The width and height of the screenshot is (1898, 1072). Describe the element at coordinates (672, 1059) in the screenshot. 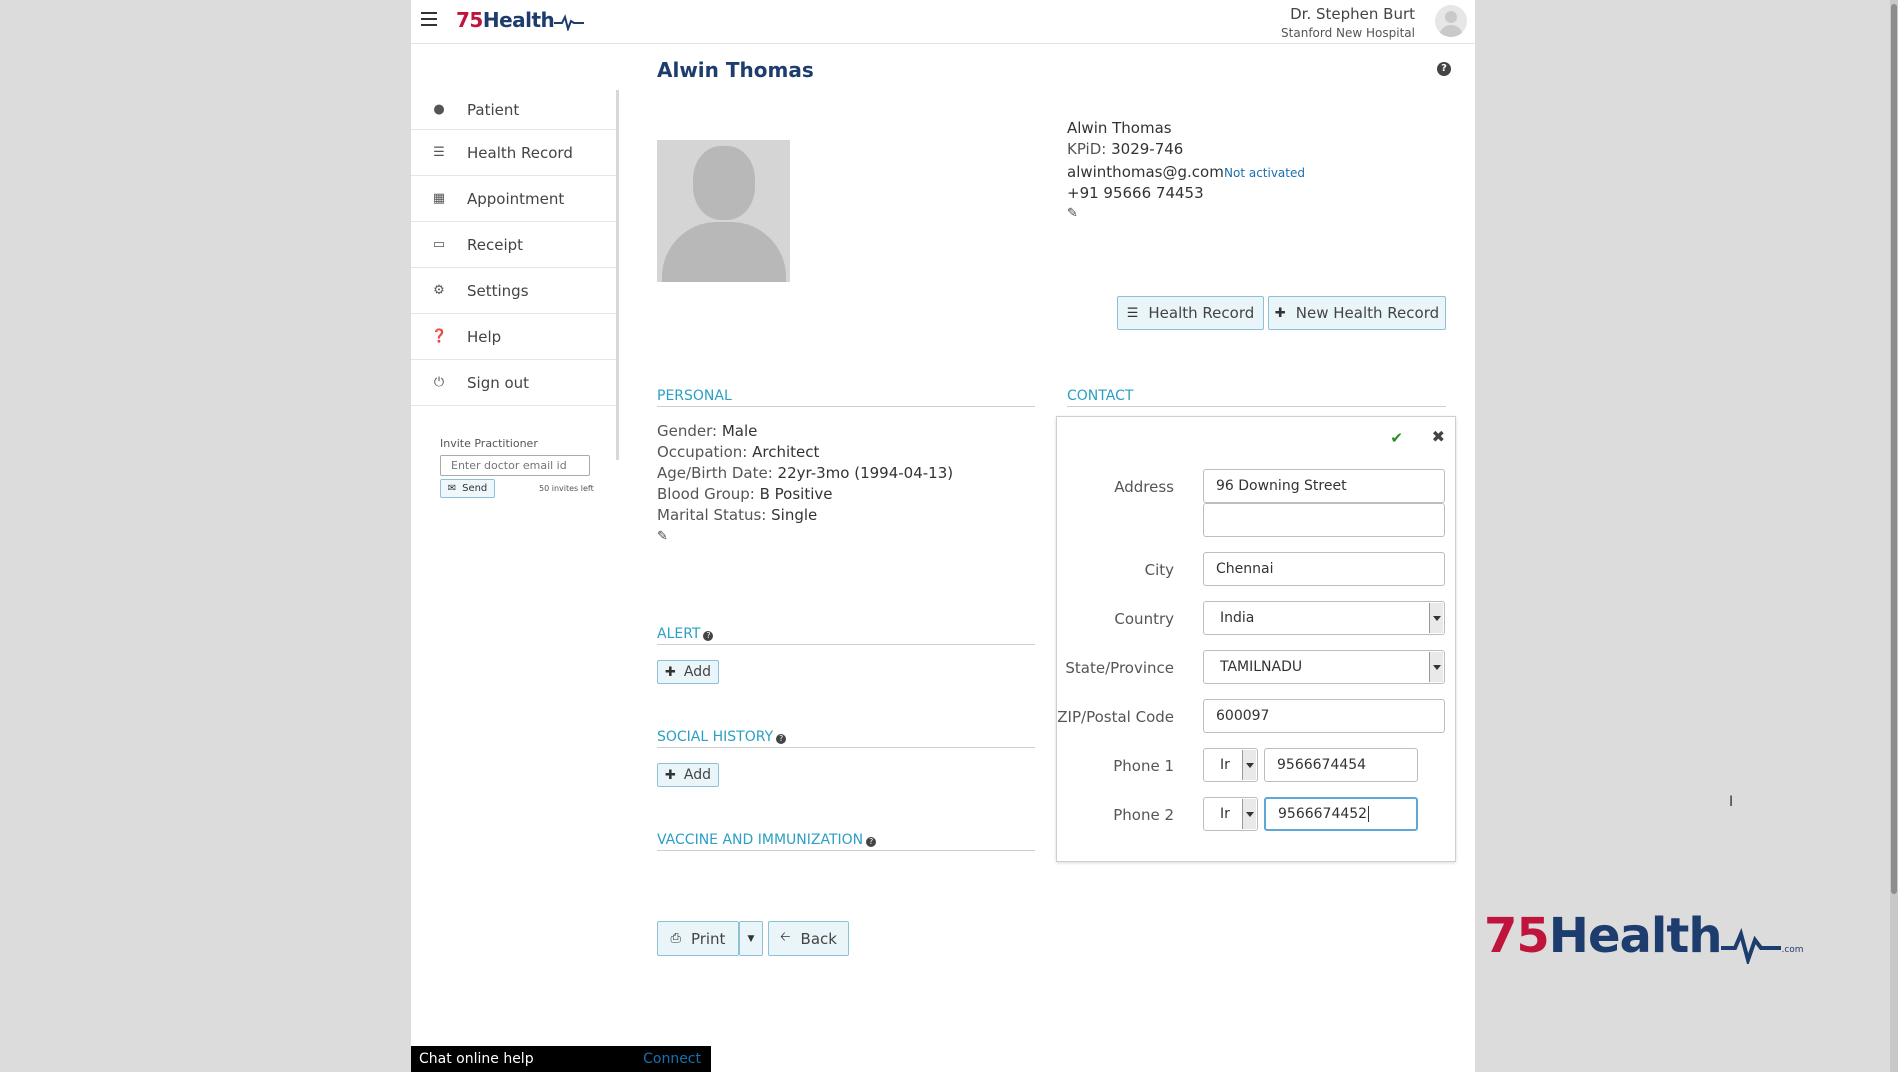

I see `chat-connect-link: Connect` at that location.